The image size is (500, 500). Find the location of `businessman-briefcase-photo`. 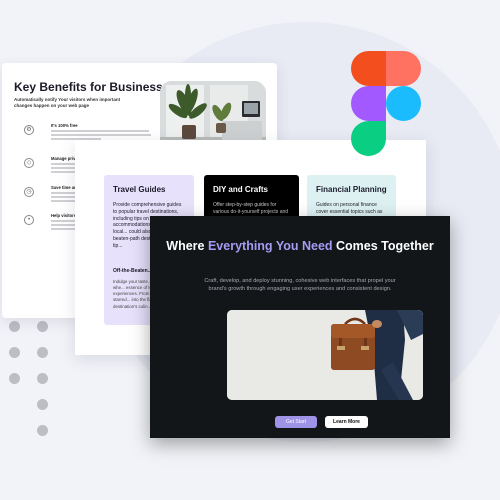

businessman-briefcase-photo is located at coordinates (325, 355).